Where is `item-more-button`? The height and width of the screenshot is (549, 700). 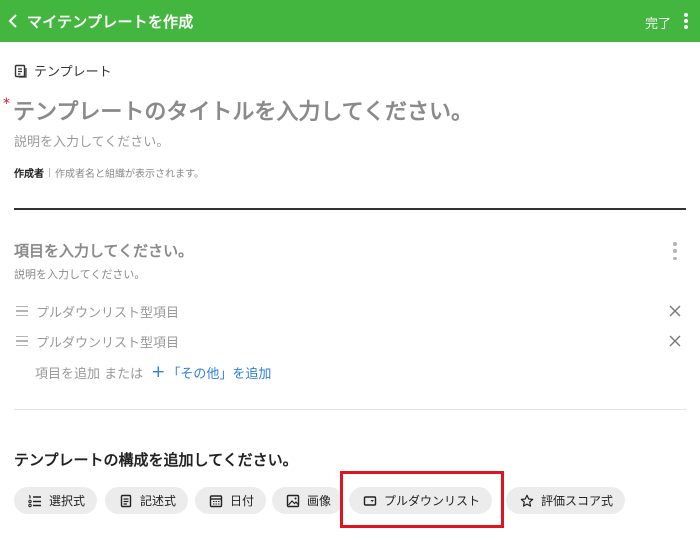
item-more-button is located at coordinates (675, 251).